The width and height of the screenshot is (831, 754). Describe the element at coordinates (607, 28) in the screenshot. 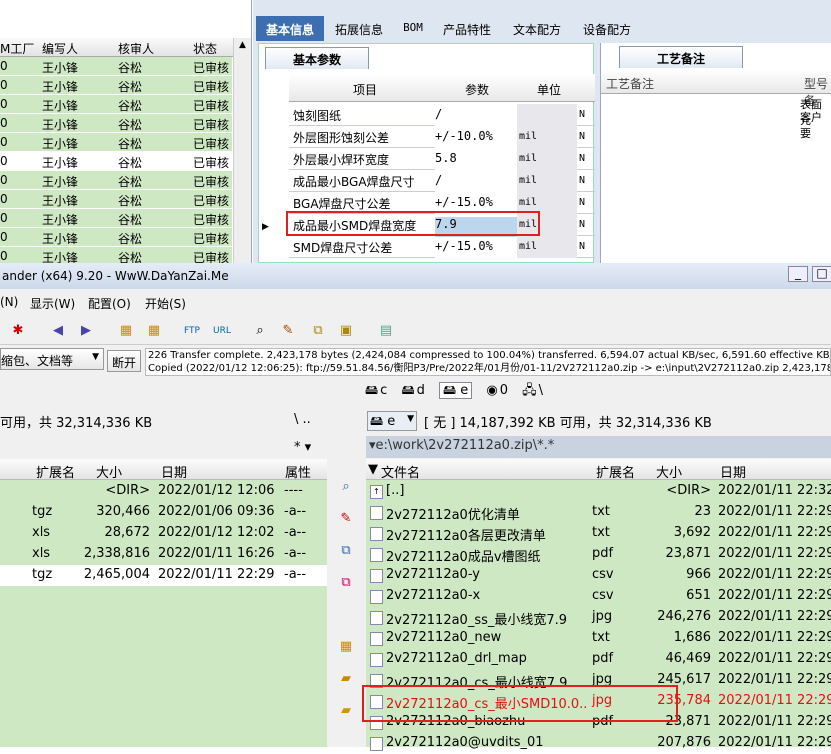

I see `tab-equipment-recipe: 设备配方` at that location.